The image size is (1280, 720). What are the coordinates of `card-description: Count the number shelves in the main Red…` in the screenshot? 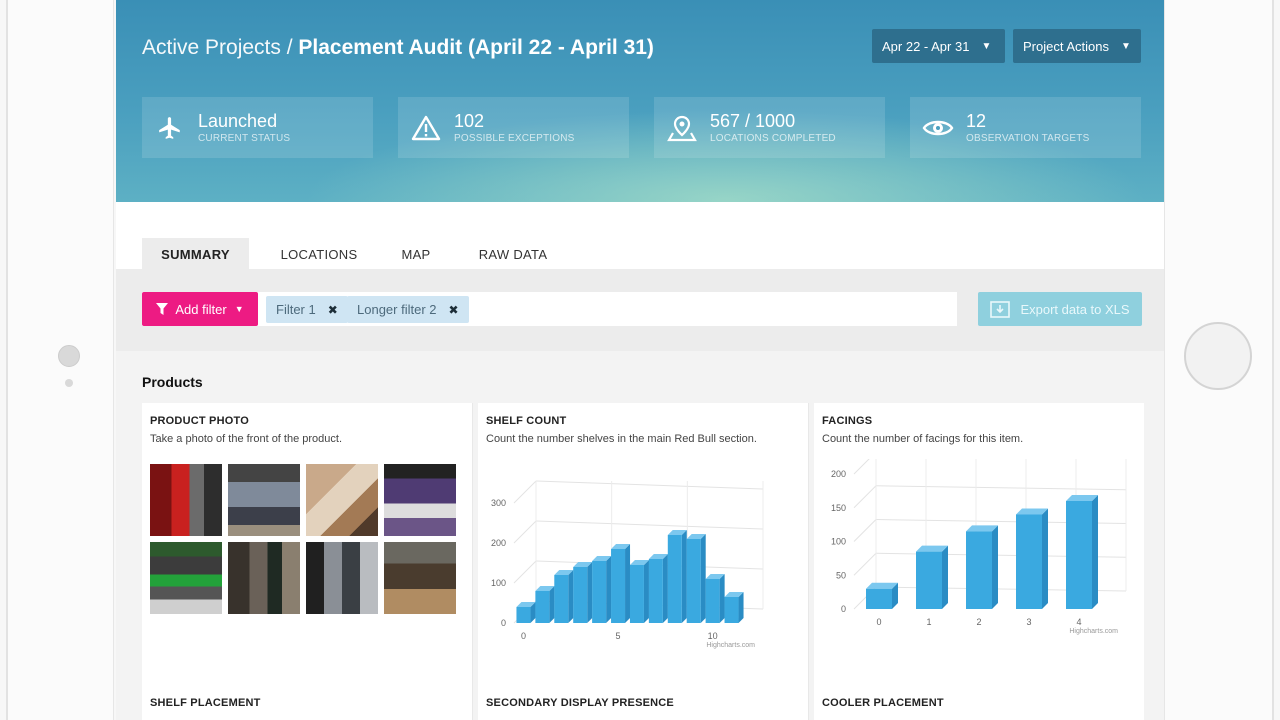 It's located at (621, 439).